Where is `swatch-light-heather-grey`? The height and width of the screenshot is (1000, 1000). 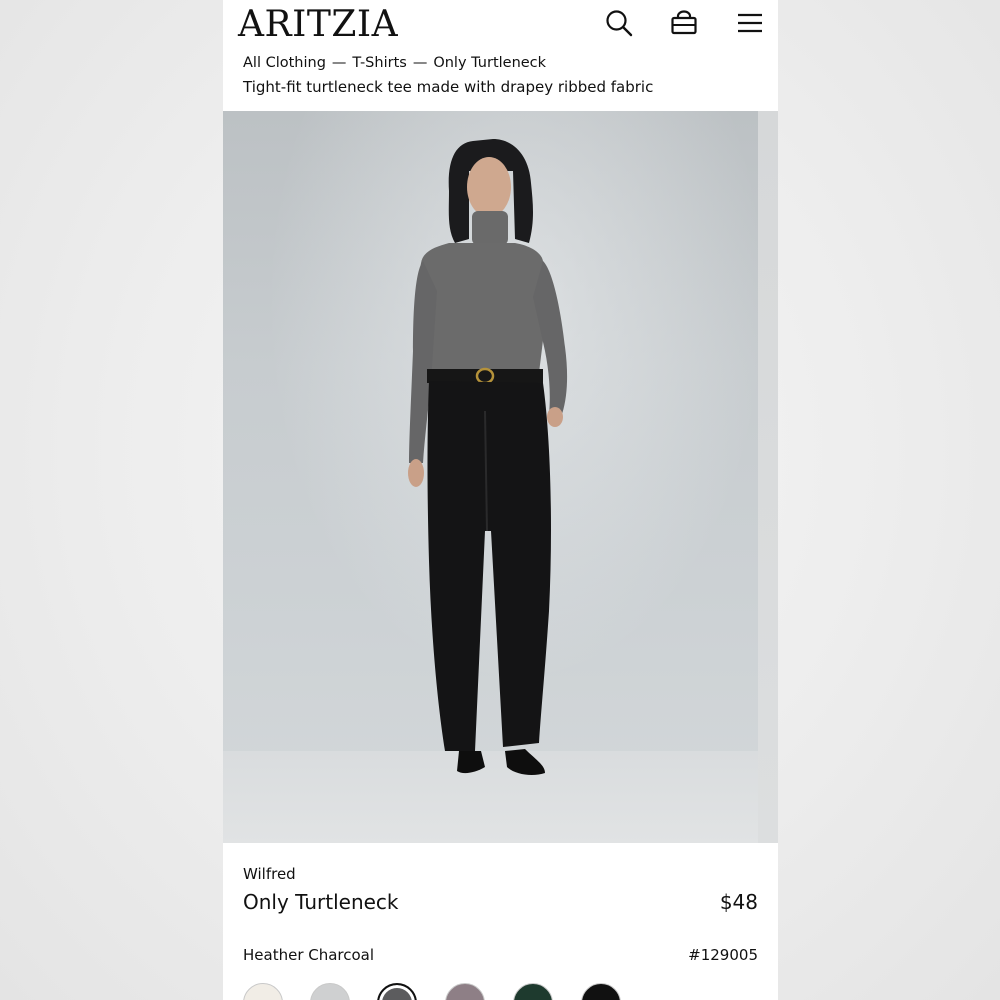 swatch-light-heather-grey is located at coordinates (330, 991).